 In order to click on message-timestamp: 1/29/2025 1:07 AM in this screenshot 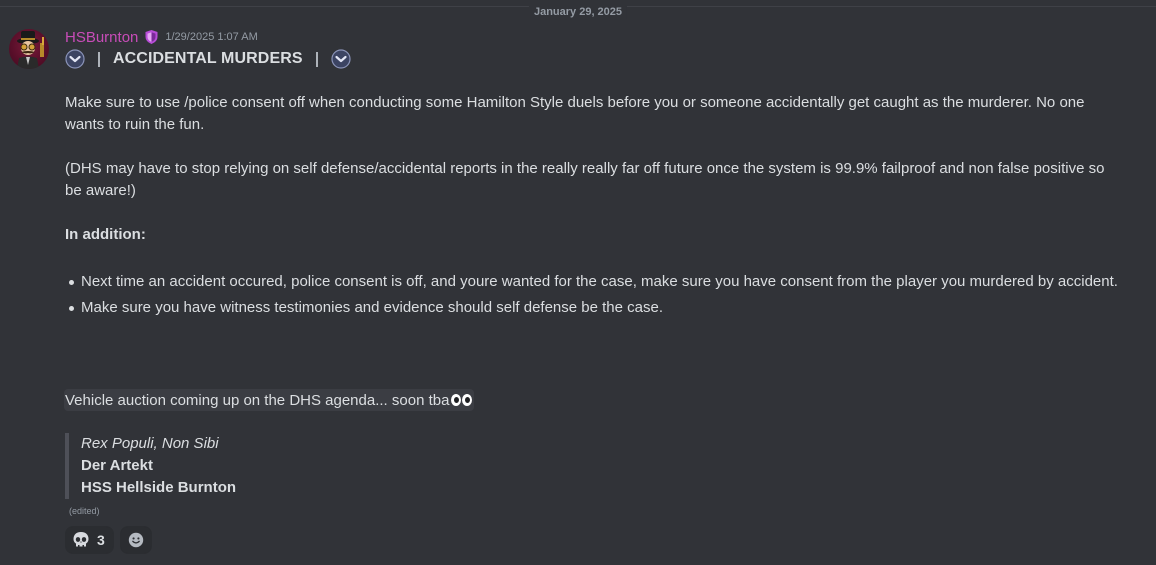, I will do `click(211, 37)`.